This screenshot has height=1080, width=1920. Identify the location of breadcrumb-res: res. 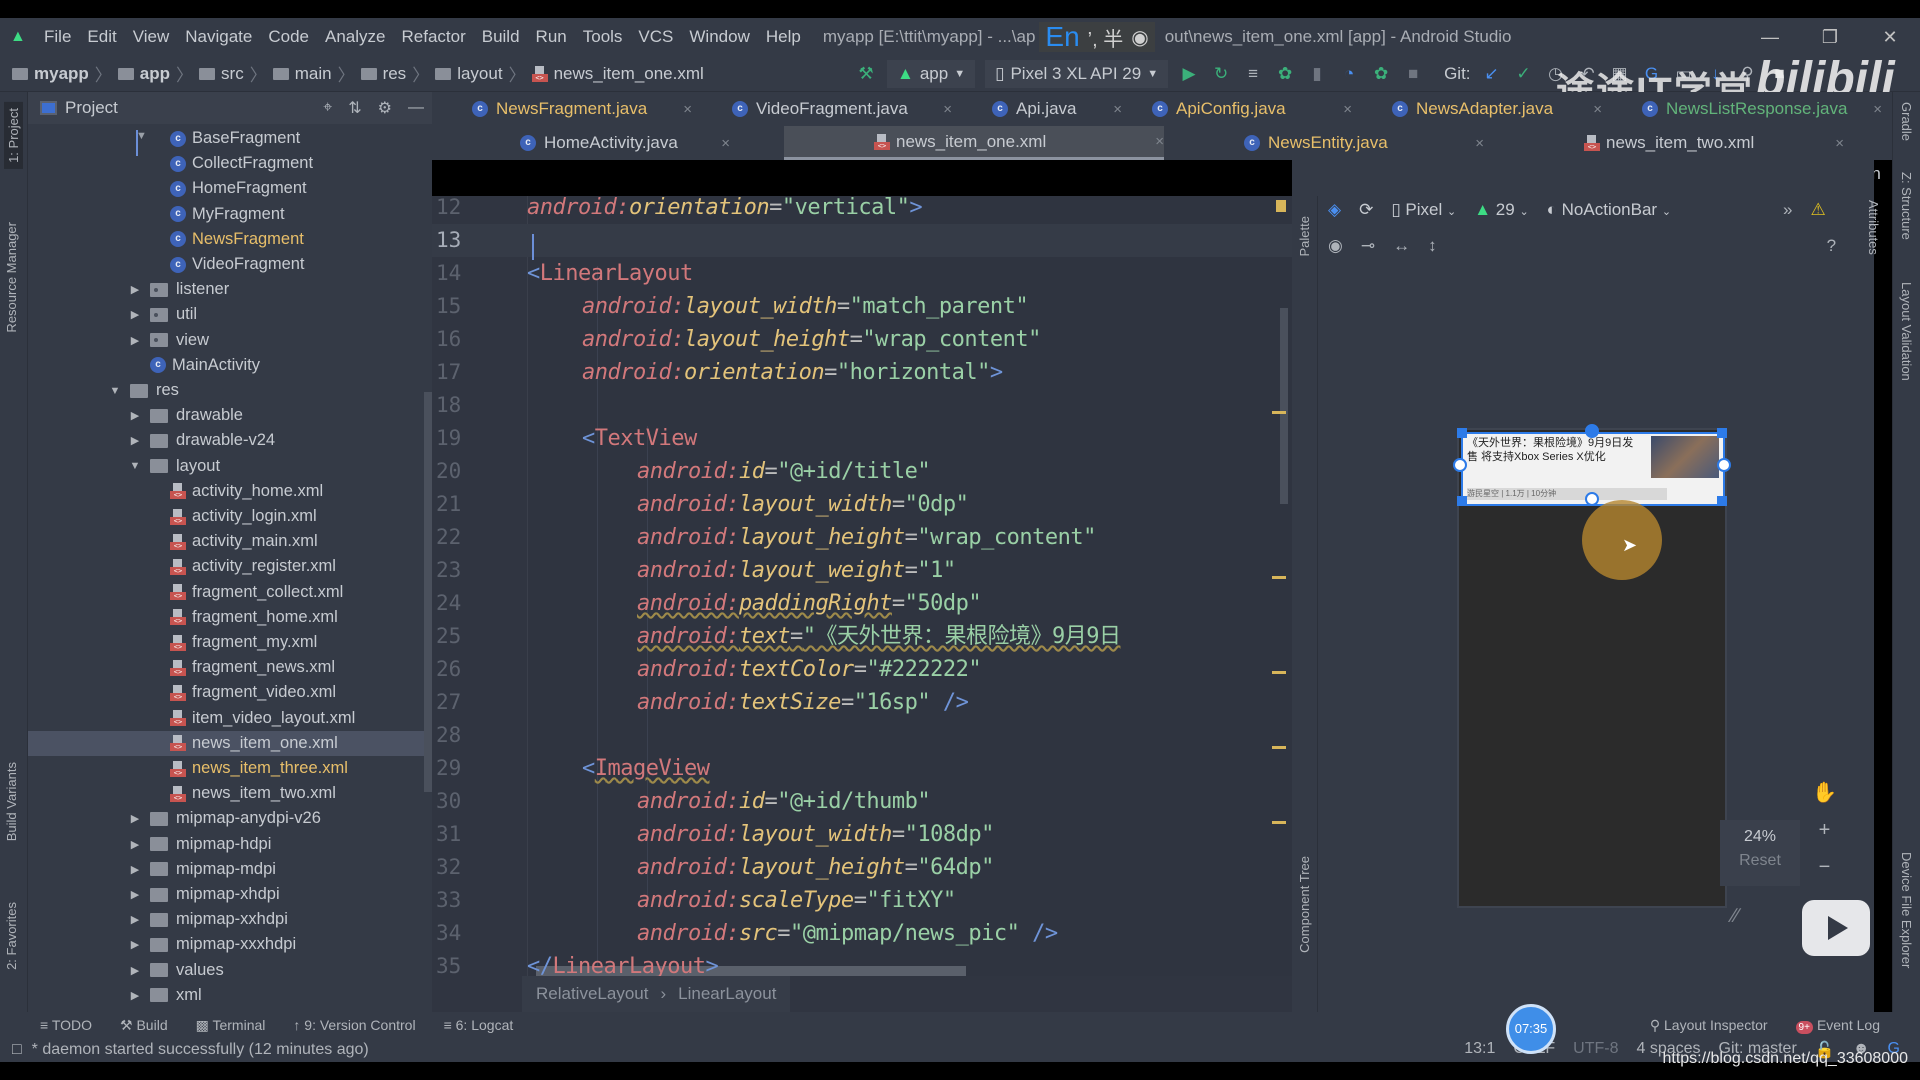
(383, 74).